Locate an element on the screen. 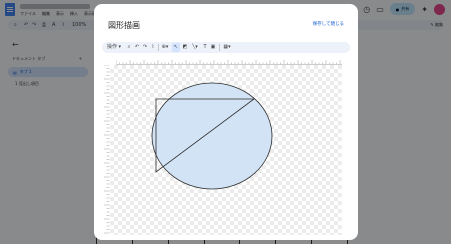  redo-icon: ↷ is located at coordinates (145, 47).